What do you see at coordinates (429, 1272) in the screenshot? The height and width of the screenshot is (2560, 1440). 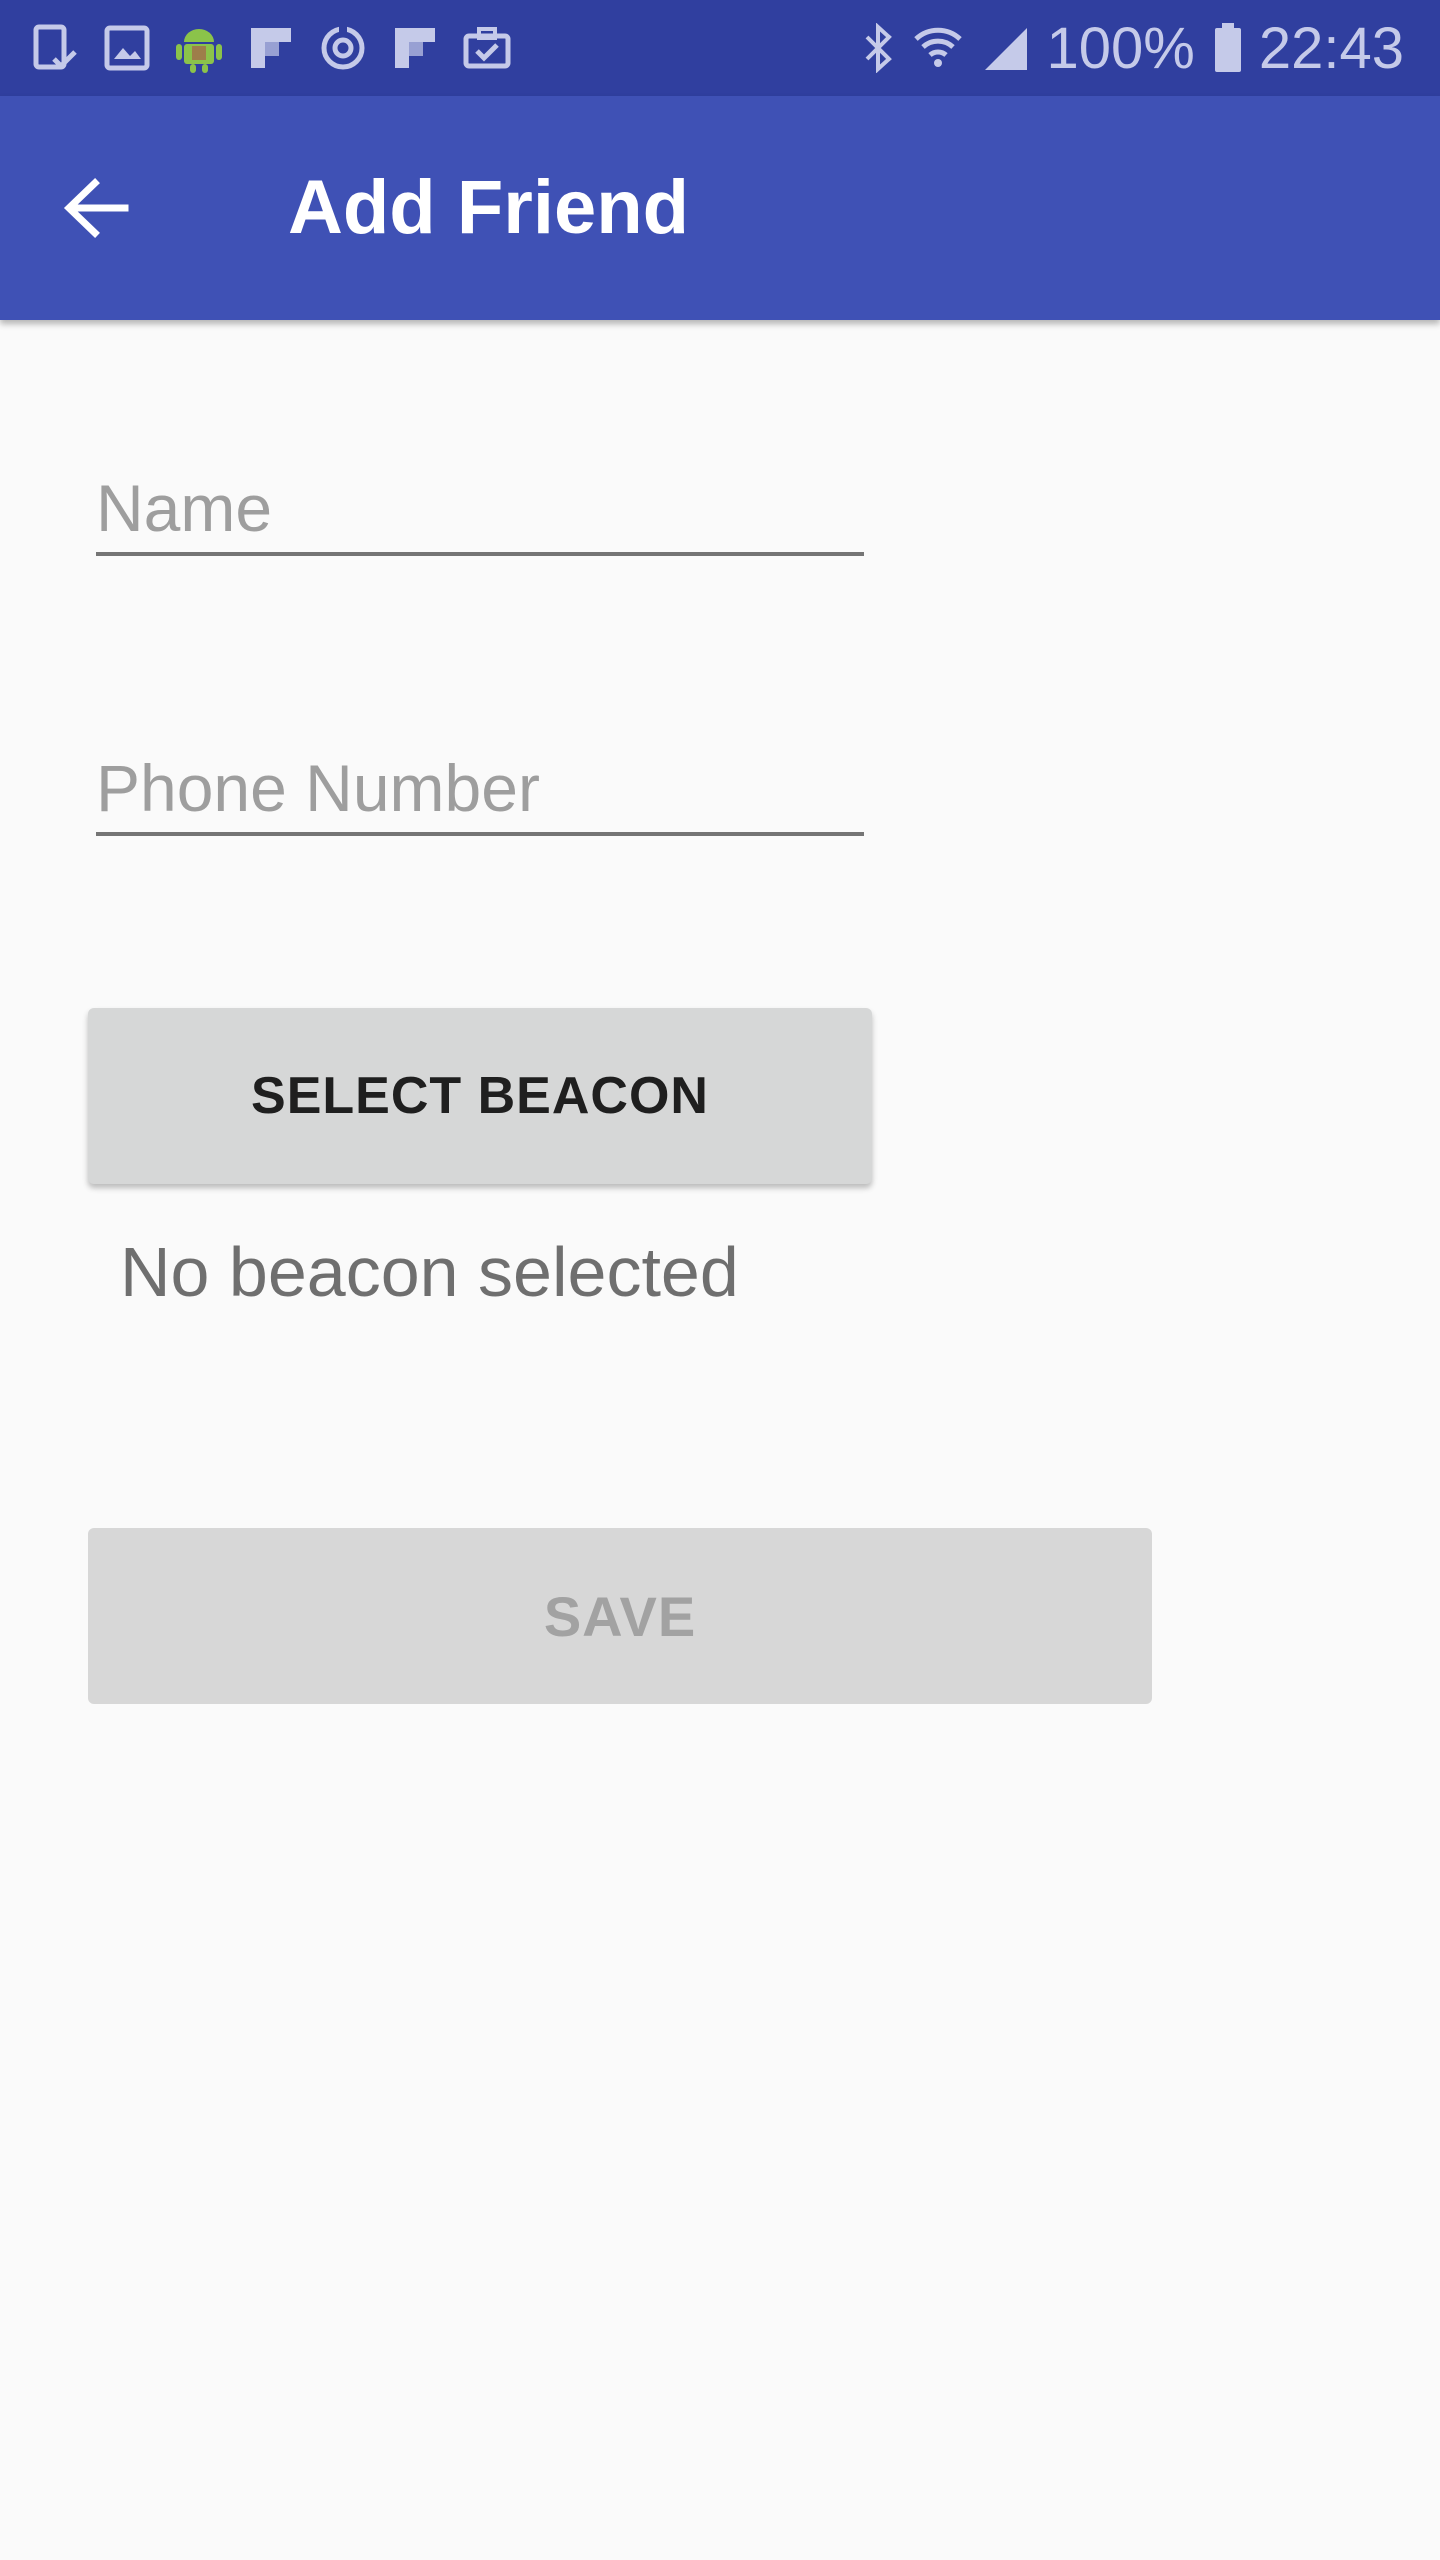 I see `beacon-status-text: No beacon selected` at bounding box center [429, 1272].